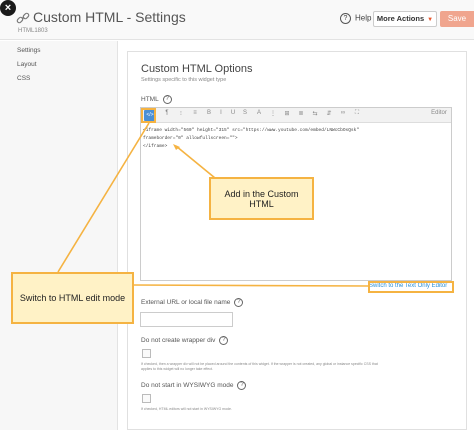 This screenshot has width=474, height=430. What do you see at coordinates (343, 113) in the screenshot?
I see `link-icon: ∞` at bounding box center [343, 113].